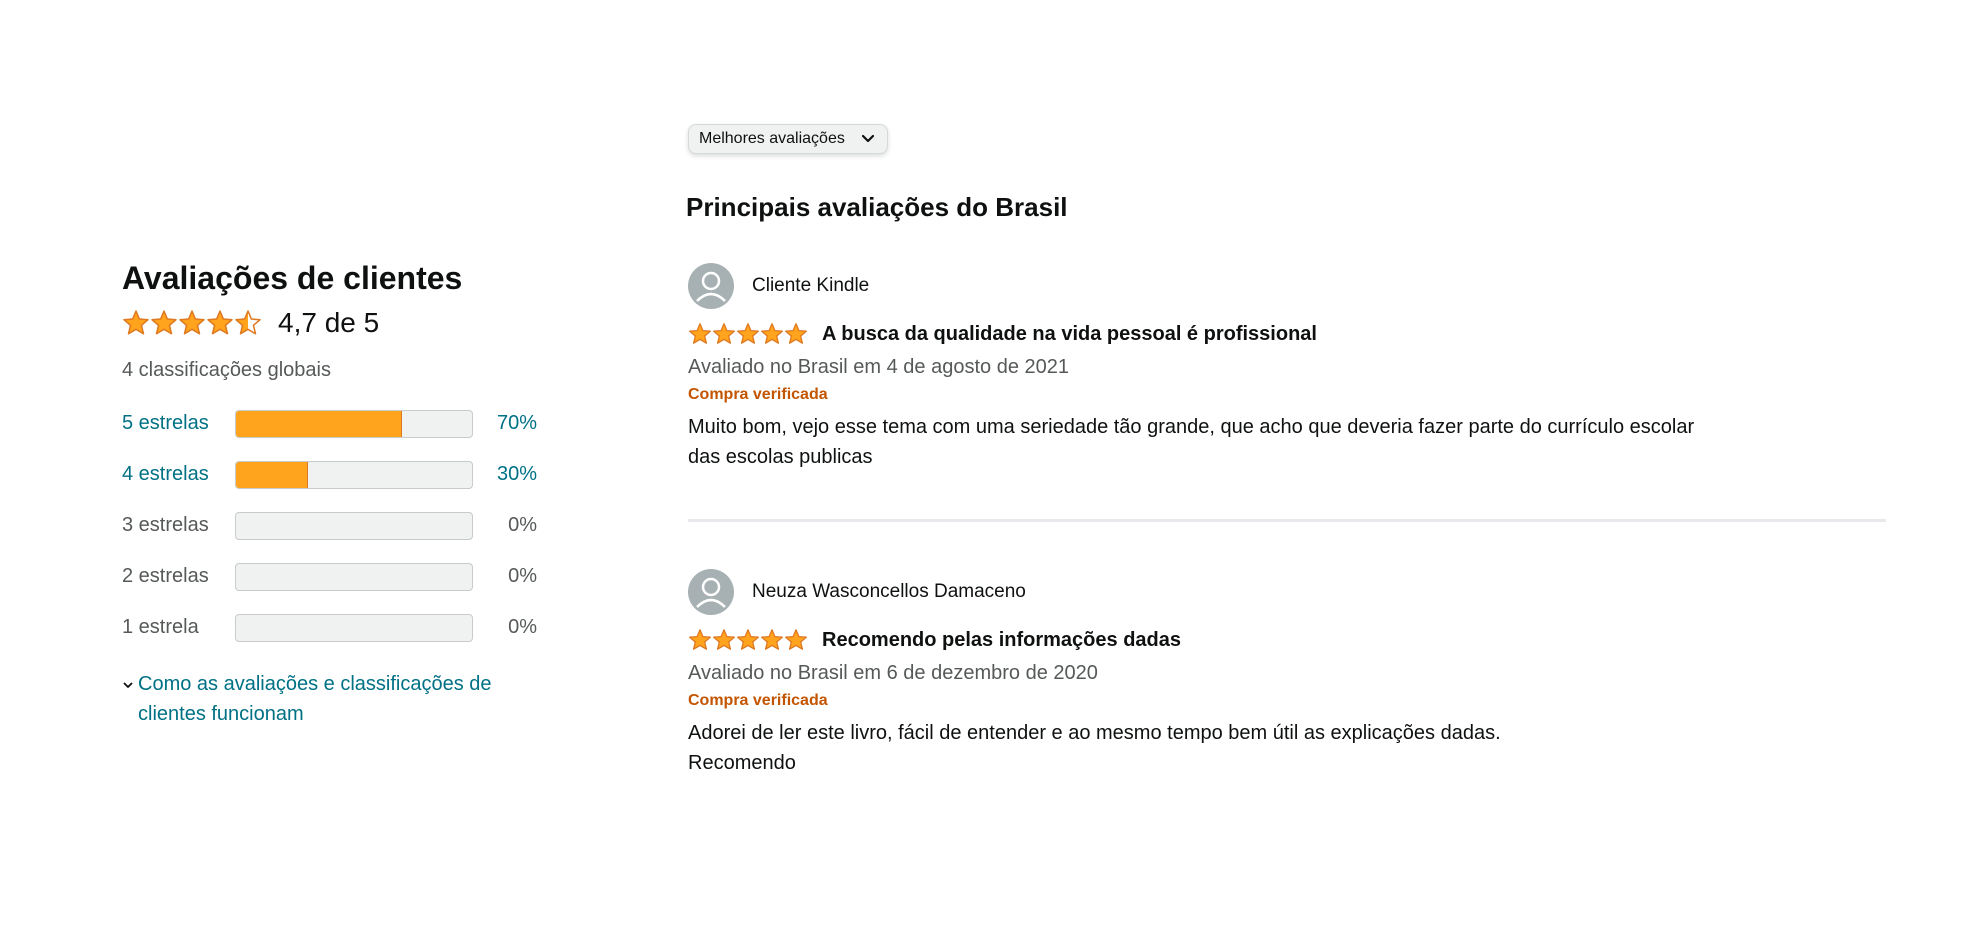 This screenshot has height=948, width=1988. Describe the element at coordinates (165, 576) in the screenshot. I see `histogram-label: 2 estrelas` at that location.